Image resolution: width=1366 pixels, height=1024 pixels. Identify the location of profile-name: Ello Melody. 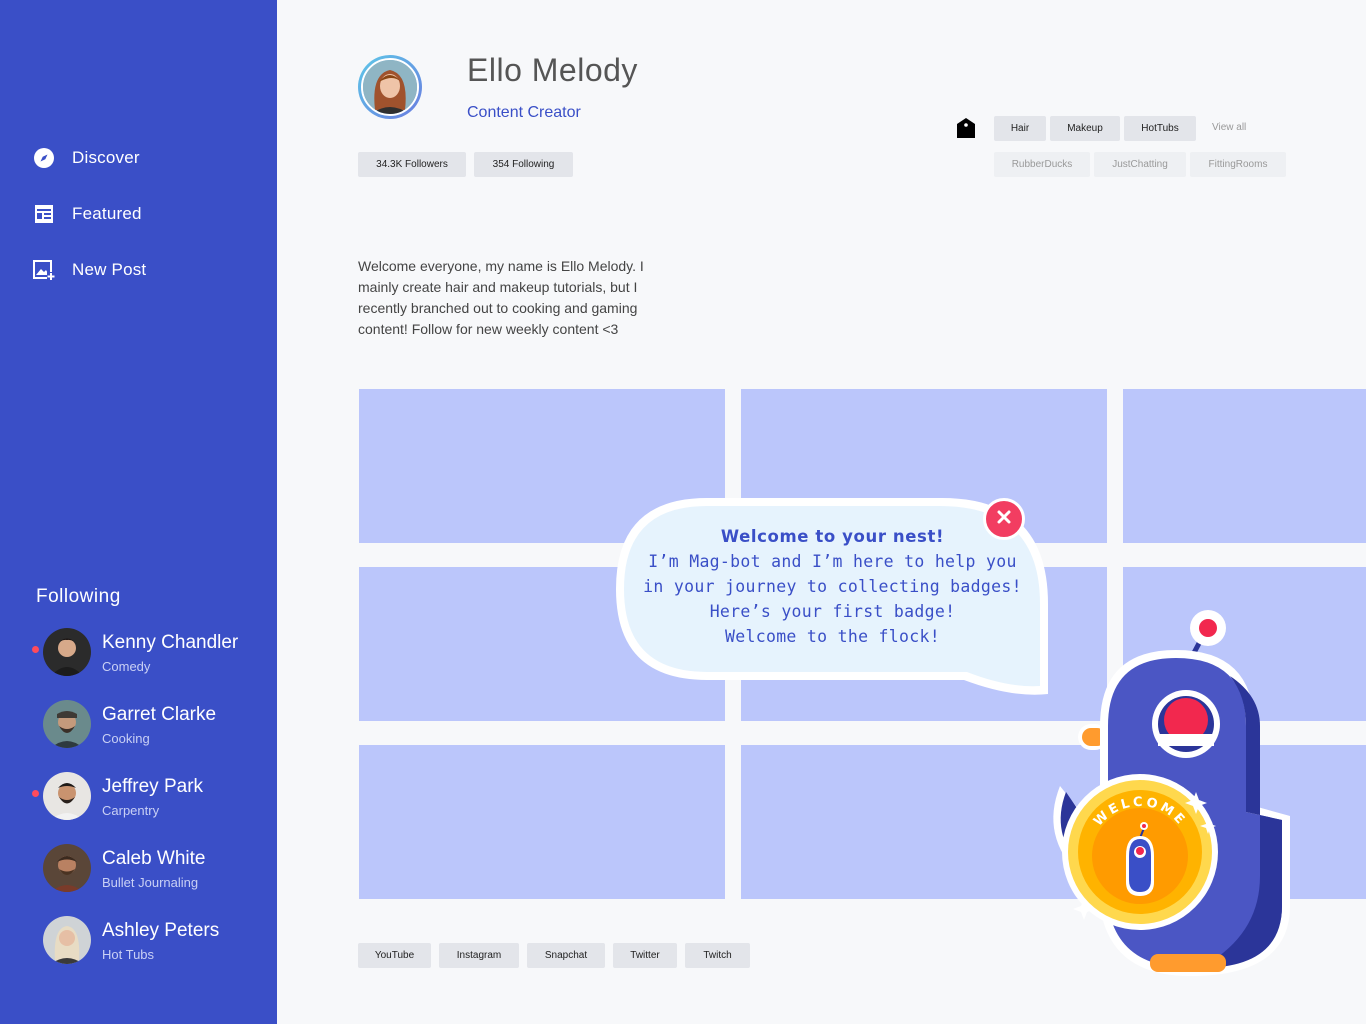
(552, 70).